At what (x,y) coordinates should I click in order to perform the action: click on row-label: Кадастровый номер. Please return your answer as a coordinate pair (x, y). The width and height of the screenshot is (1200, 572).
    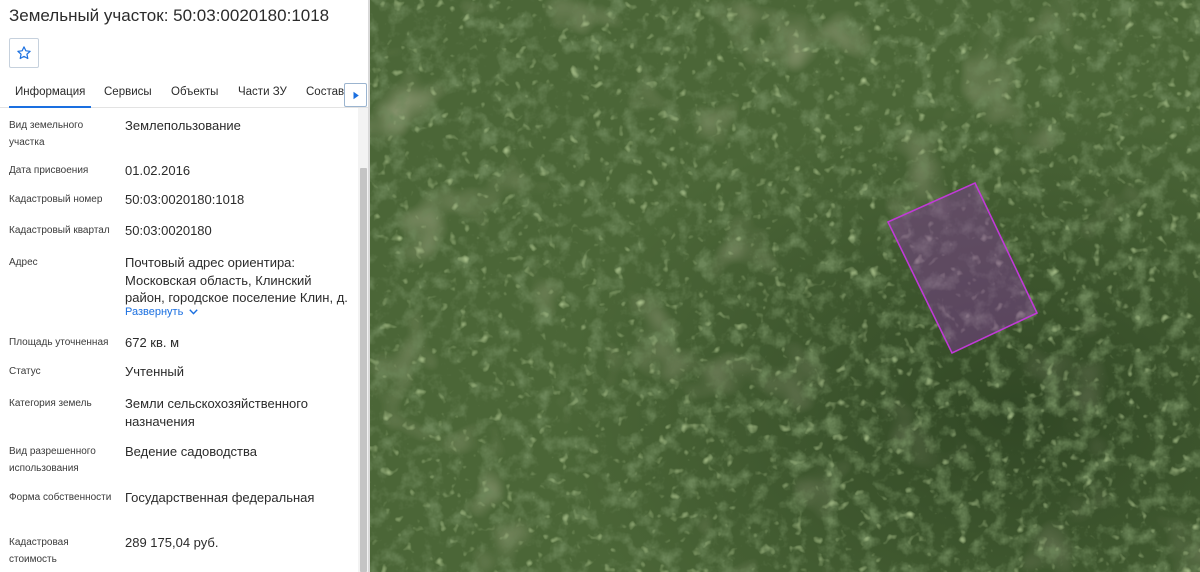
    Looking at the image, I should click on (56, 199).